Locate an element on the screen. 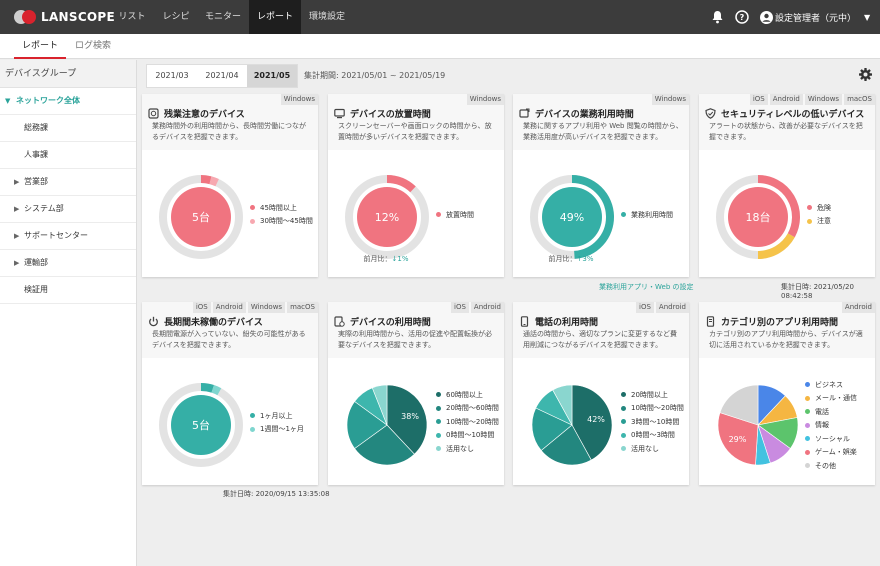 The image size is (880, 566). tag-ios: iOS is located at coordinates (201, 307).